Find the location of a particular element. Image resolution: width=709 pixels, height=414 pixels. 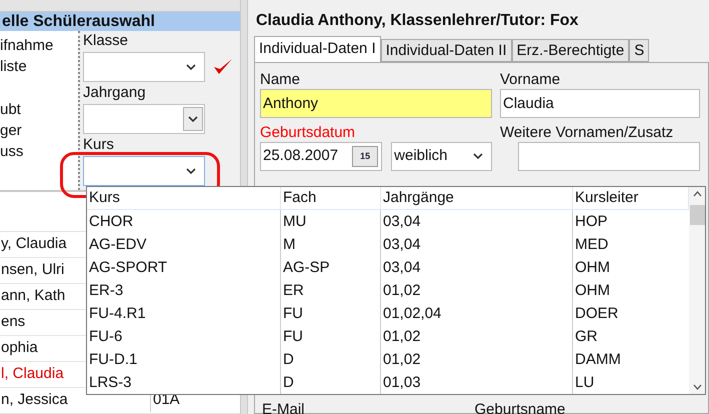

scroll-thumb is located at coordinates (697, 215).